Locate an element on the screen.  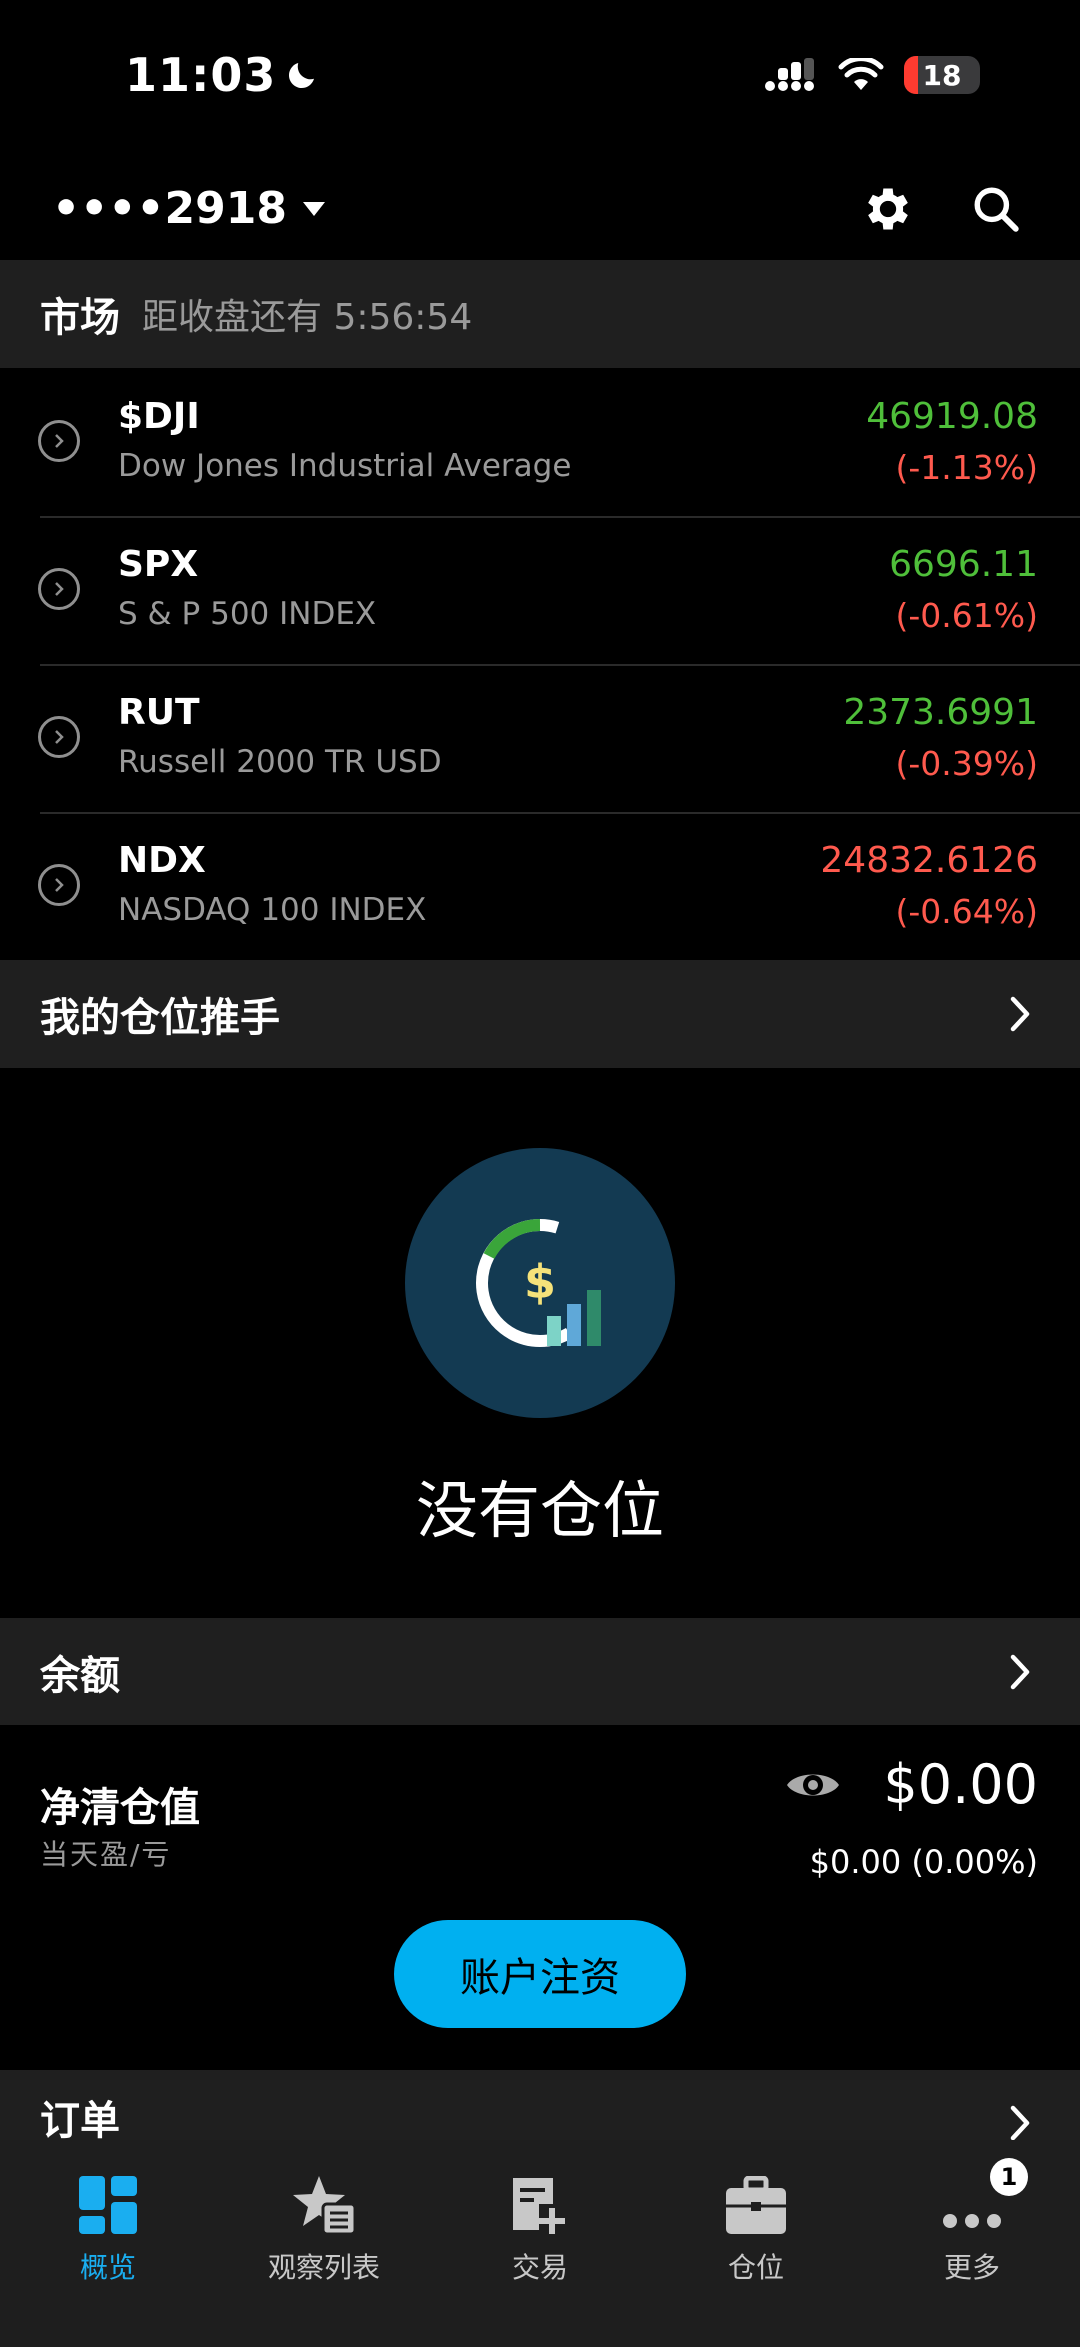
tab-positions: 仓位 is located at coordinates (756, 2228).